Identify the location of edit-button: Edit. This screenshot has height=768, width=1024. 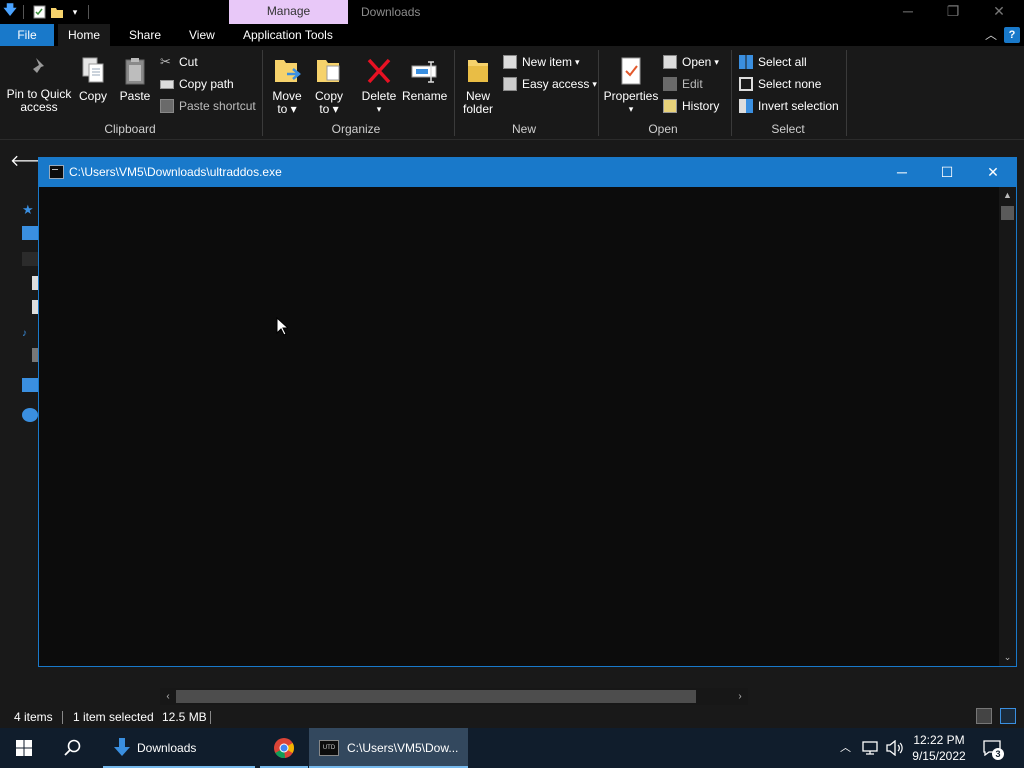
(683, 84).